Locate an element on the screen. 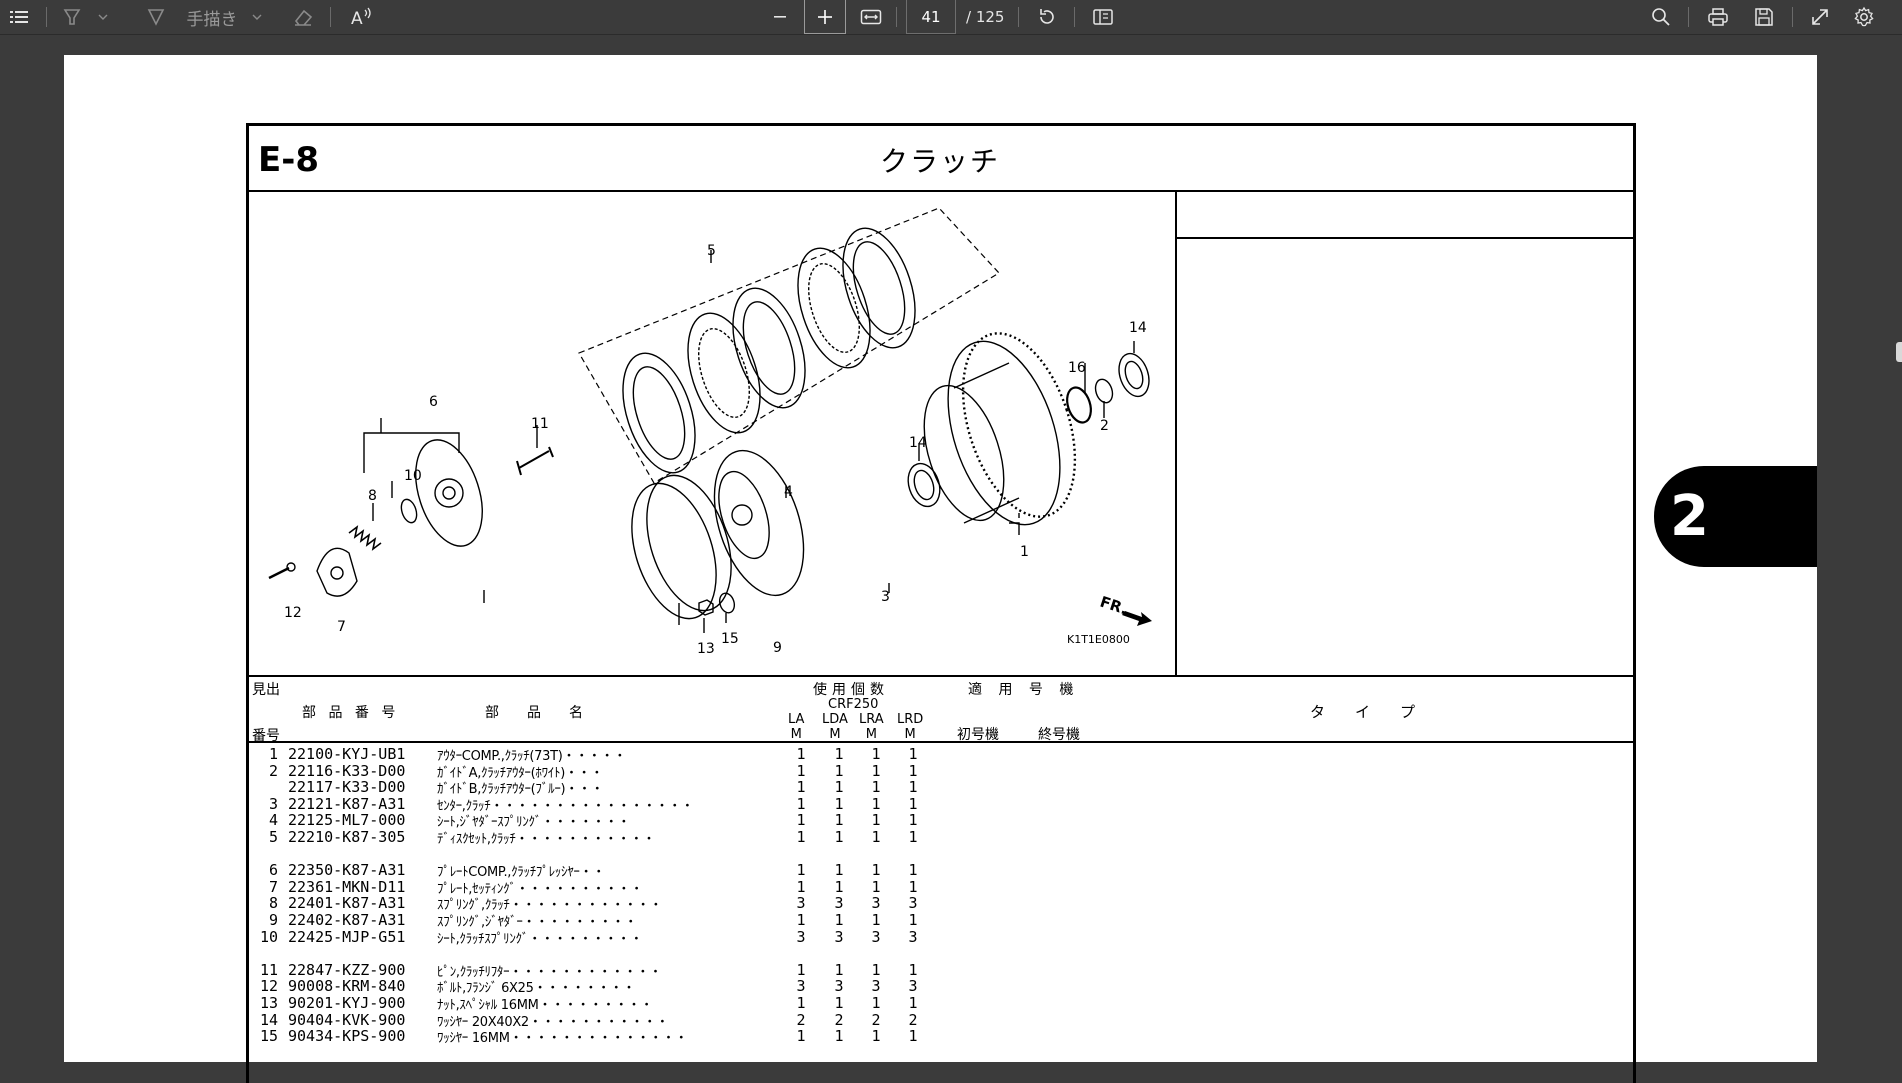 This screenshot has height=1083, width=1902. callout: 6 is located at coordinates (433, 402).